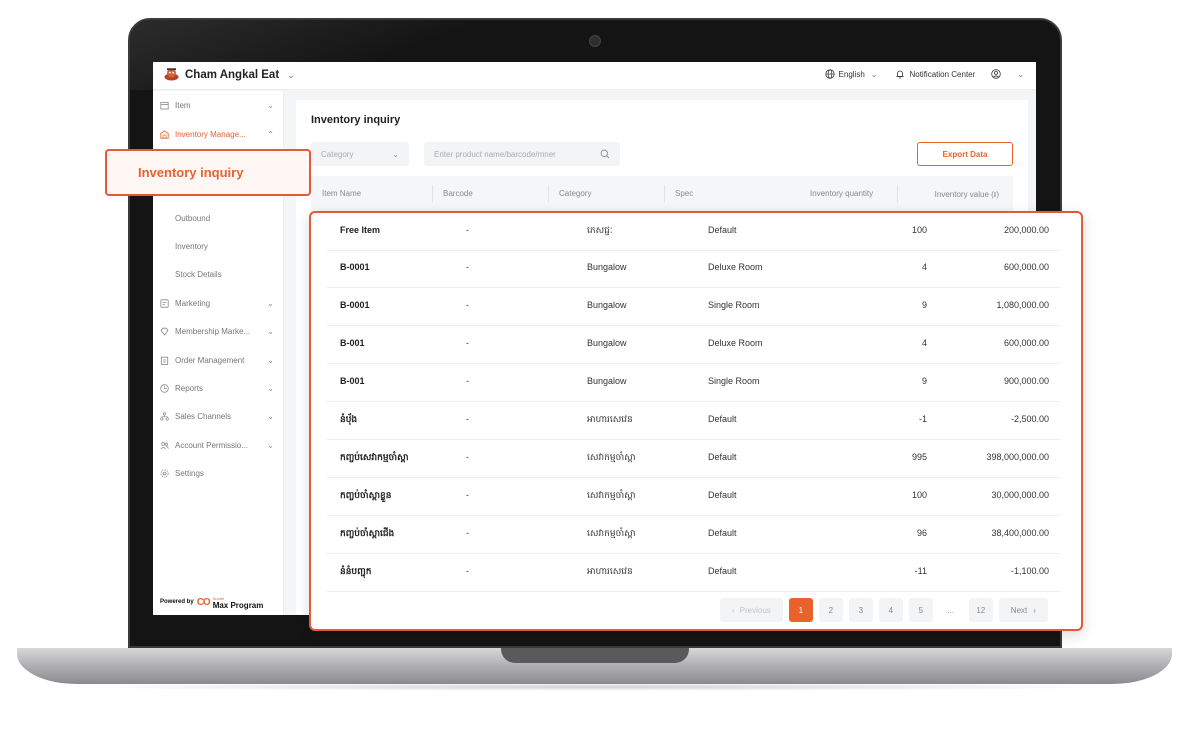 The image size is (1182, 730). I want to click on search-placeholder: Enter product name/barcode/mner, so click(495, 154).